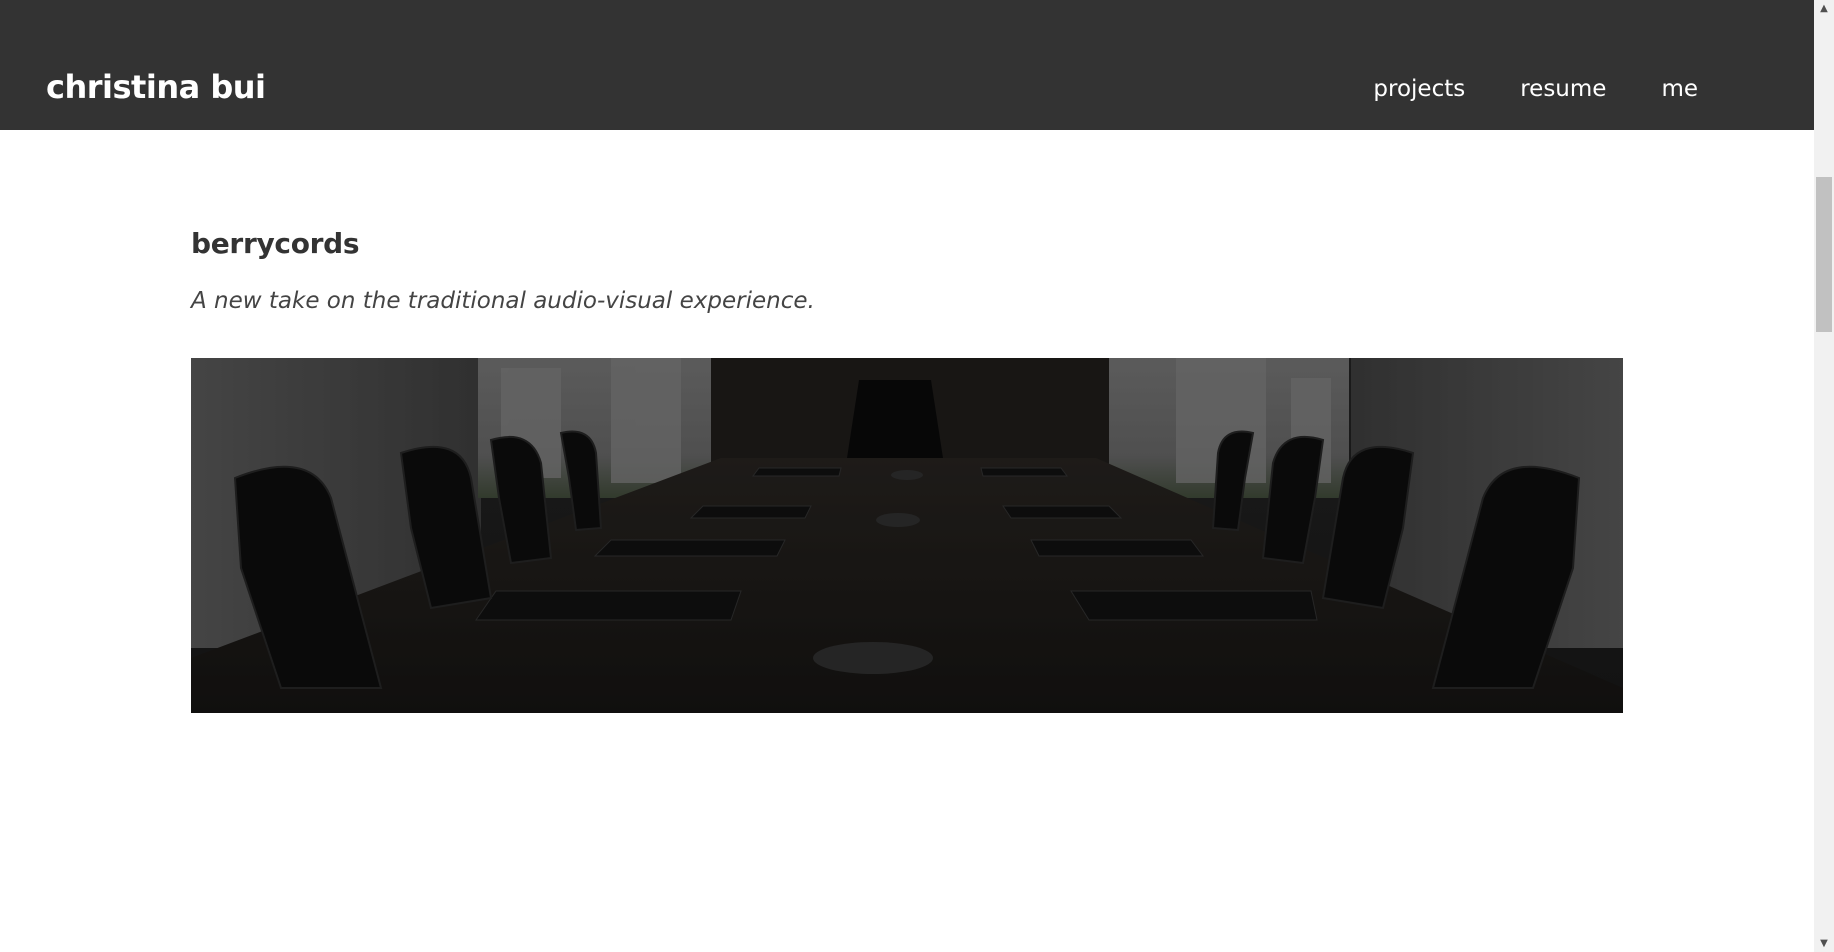 The height and width of the screenshot is (952, 1834). Describe the element at coordinates (1563, 89) in the screenshot. I see `nav-link-resume: resume` at that location.